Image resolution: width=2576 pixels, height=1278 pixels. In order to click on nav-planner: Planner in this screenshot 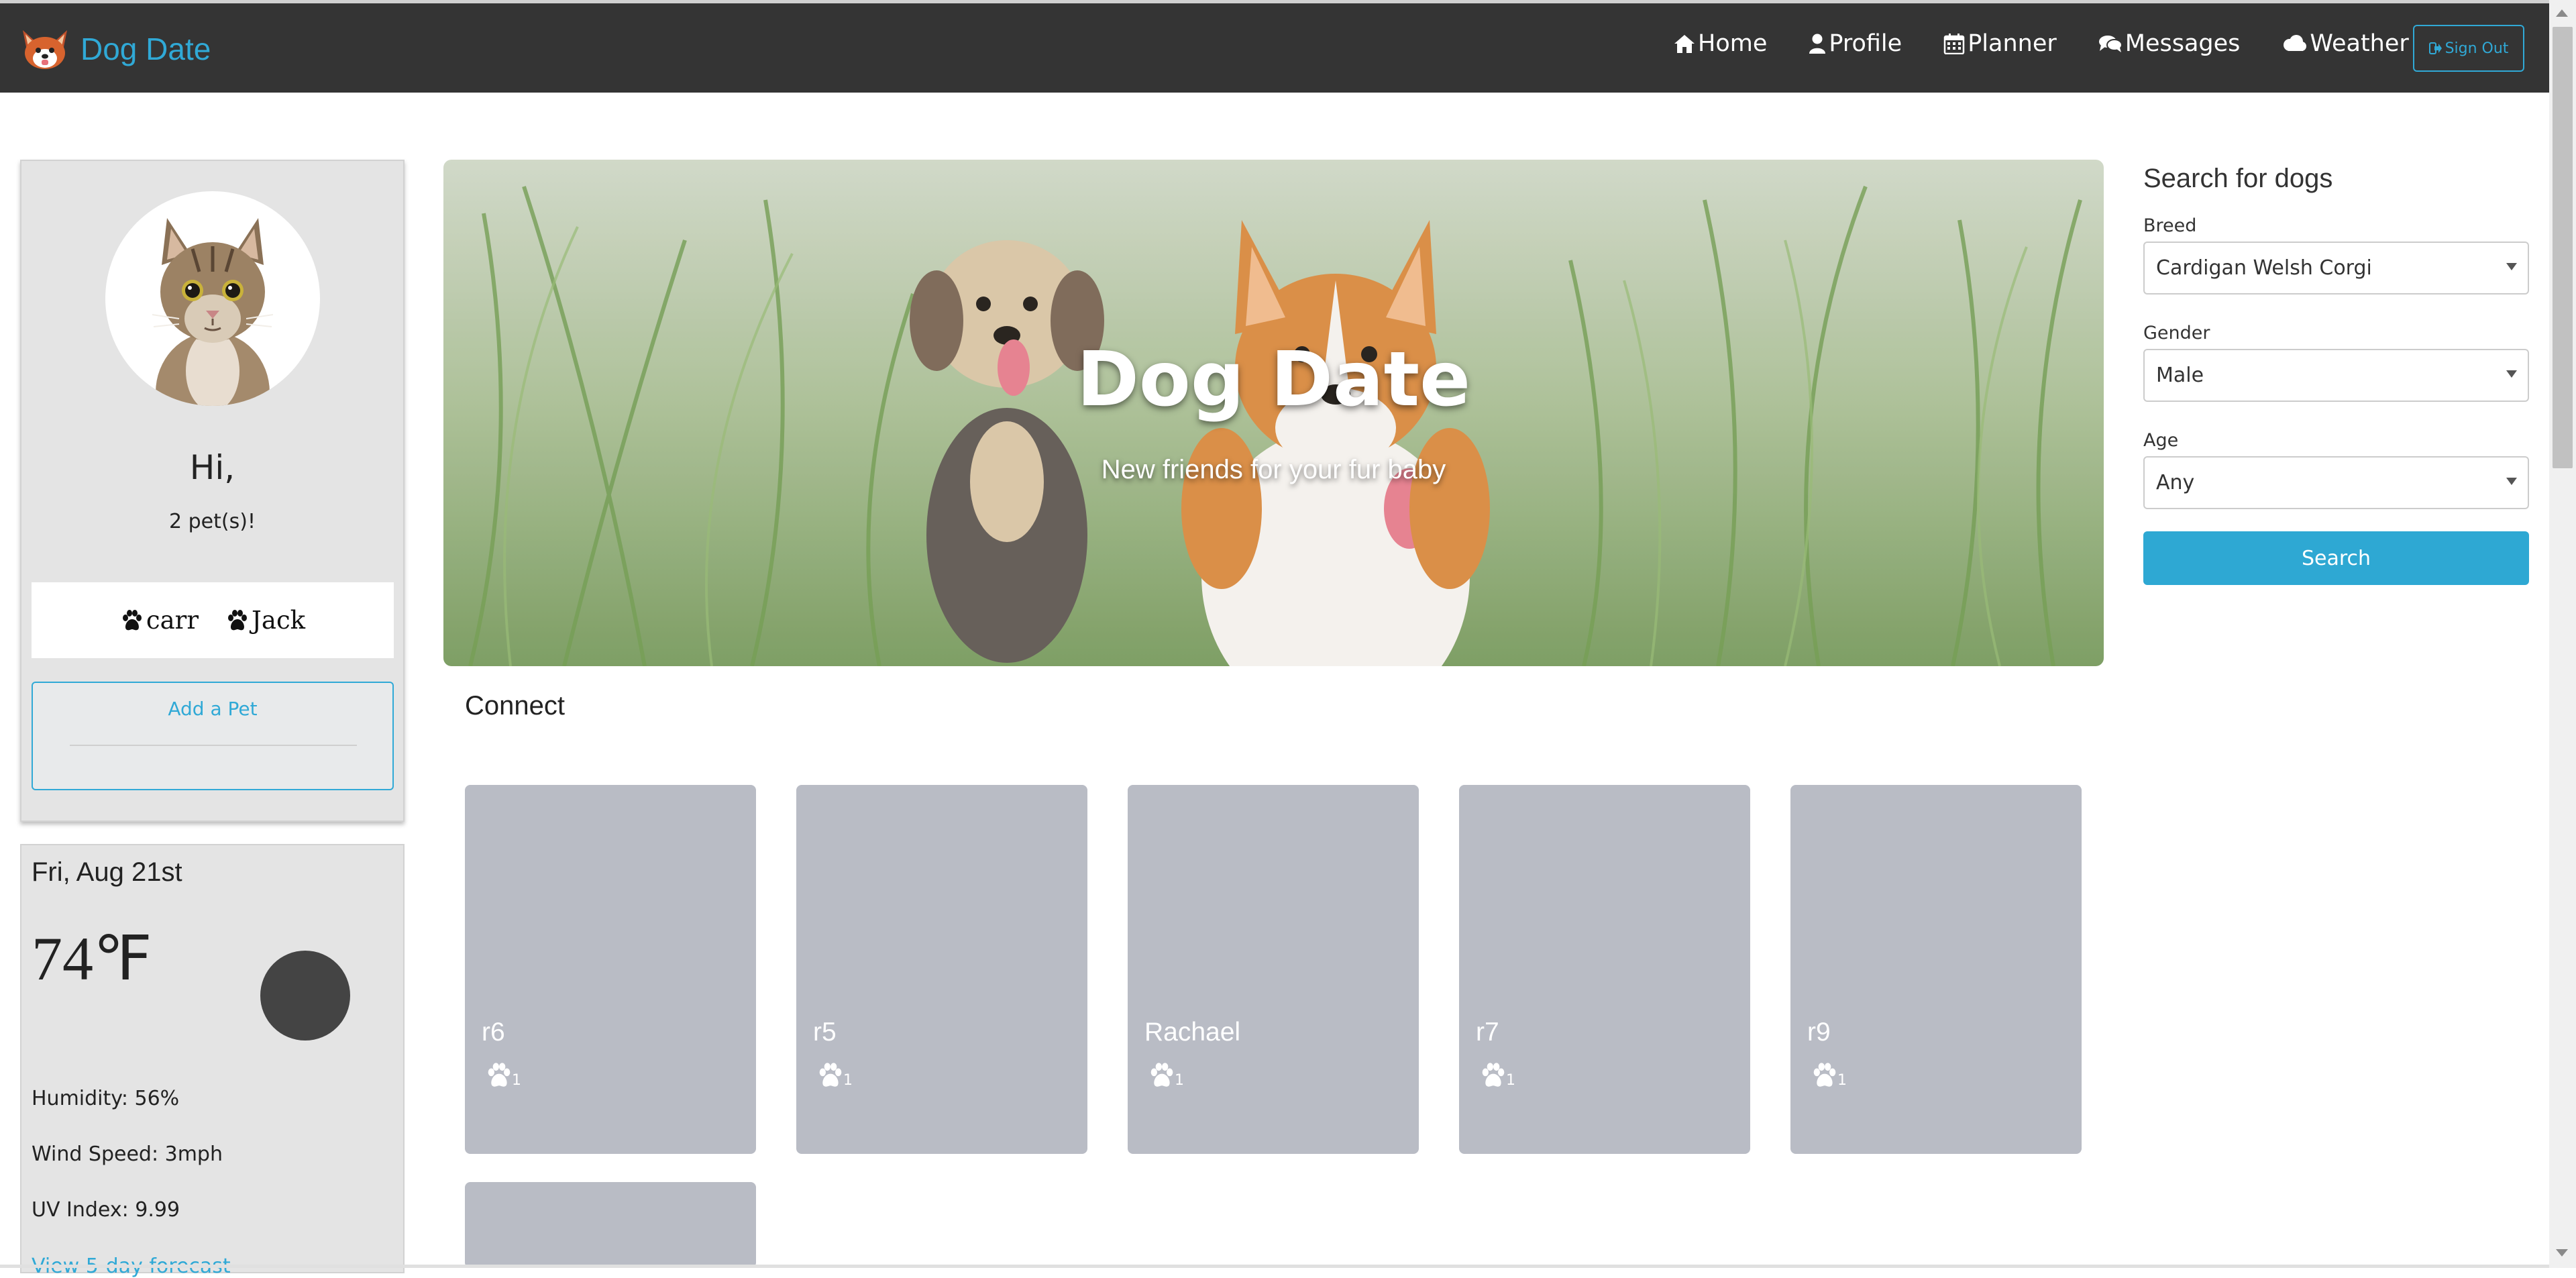, I will do `click(2000, 43)`.